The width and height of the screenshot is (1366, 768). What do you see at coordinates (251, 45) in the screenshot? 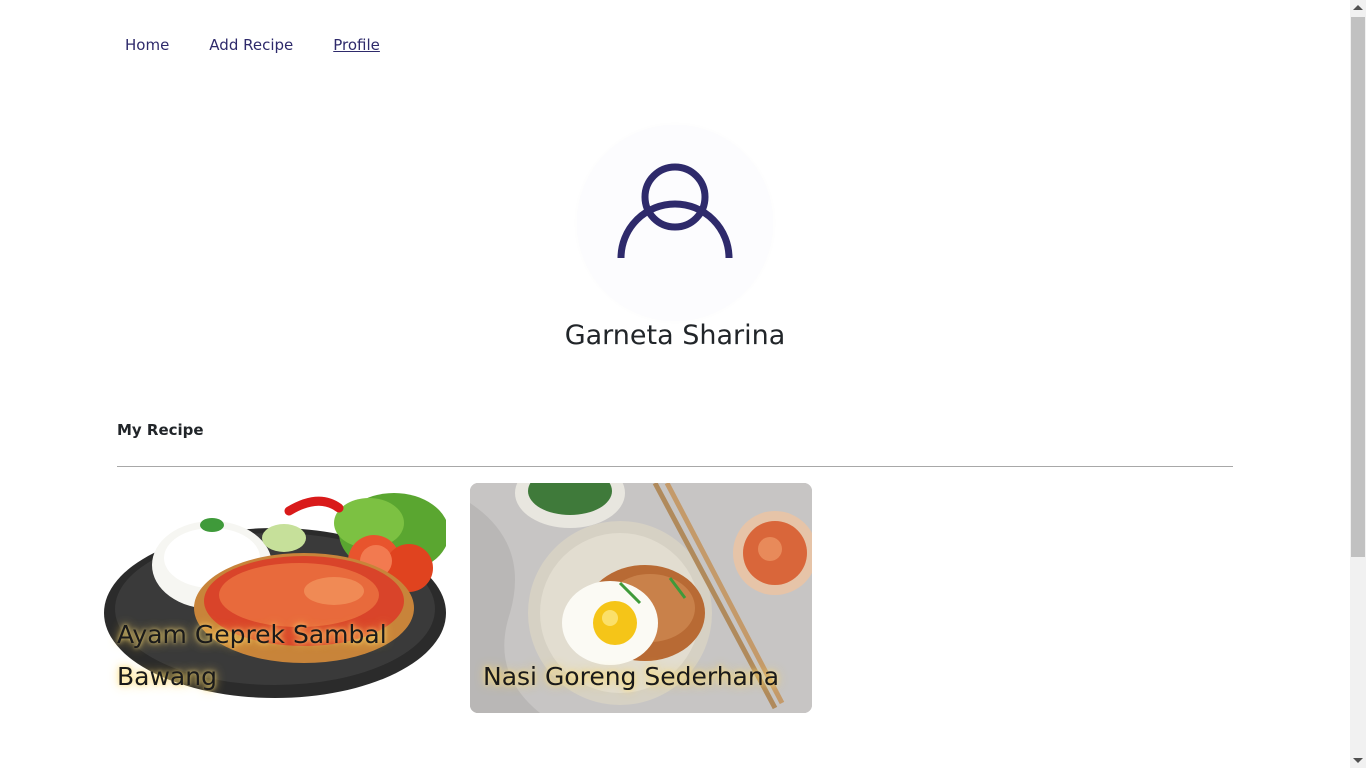
I see `nav-add-recipe-link: Add Recipe` at bounding box center [251, 45].